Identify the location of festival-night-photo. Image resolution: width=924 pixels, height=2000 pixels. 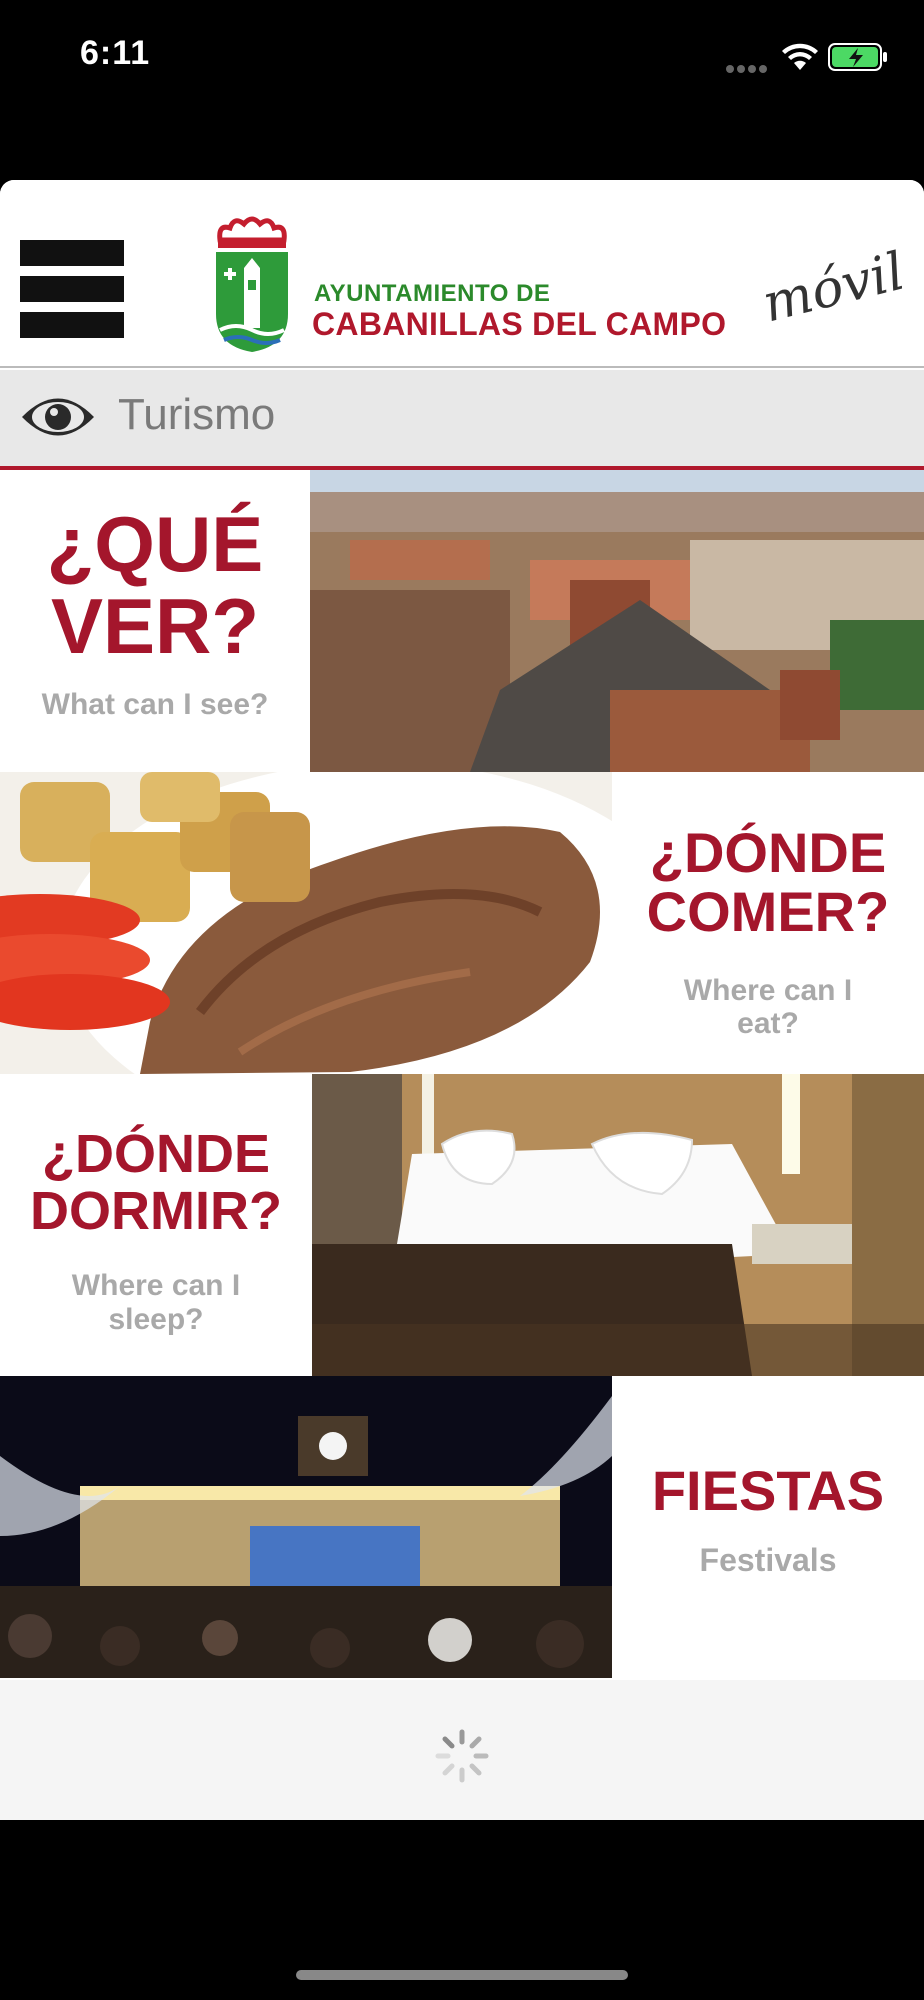
(306, 1527).